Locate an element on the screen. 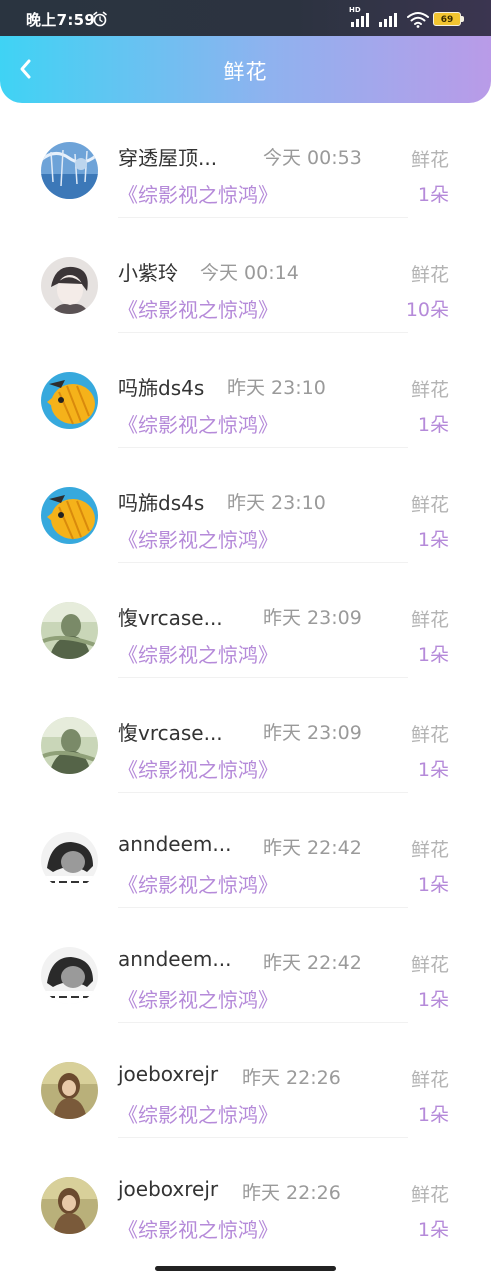 This screenshot has width=491, height=1280. status-bar: 晚上7:59 HD 69 is located at coordinates (245, 18).